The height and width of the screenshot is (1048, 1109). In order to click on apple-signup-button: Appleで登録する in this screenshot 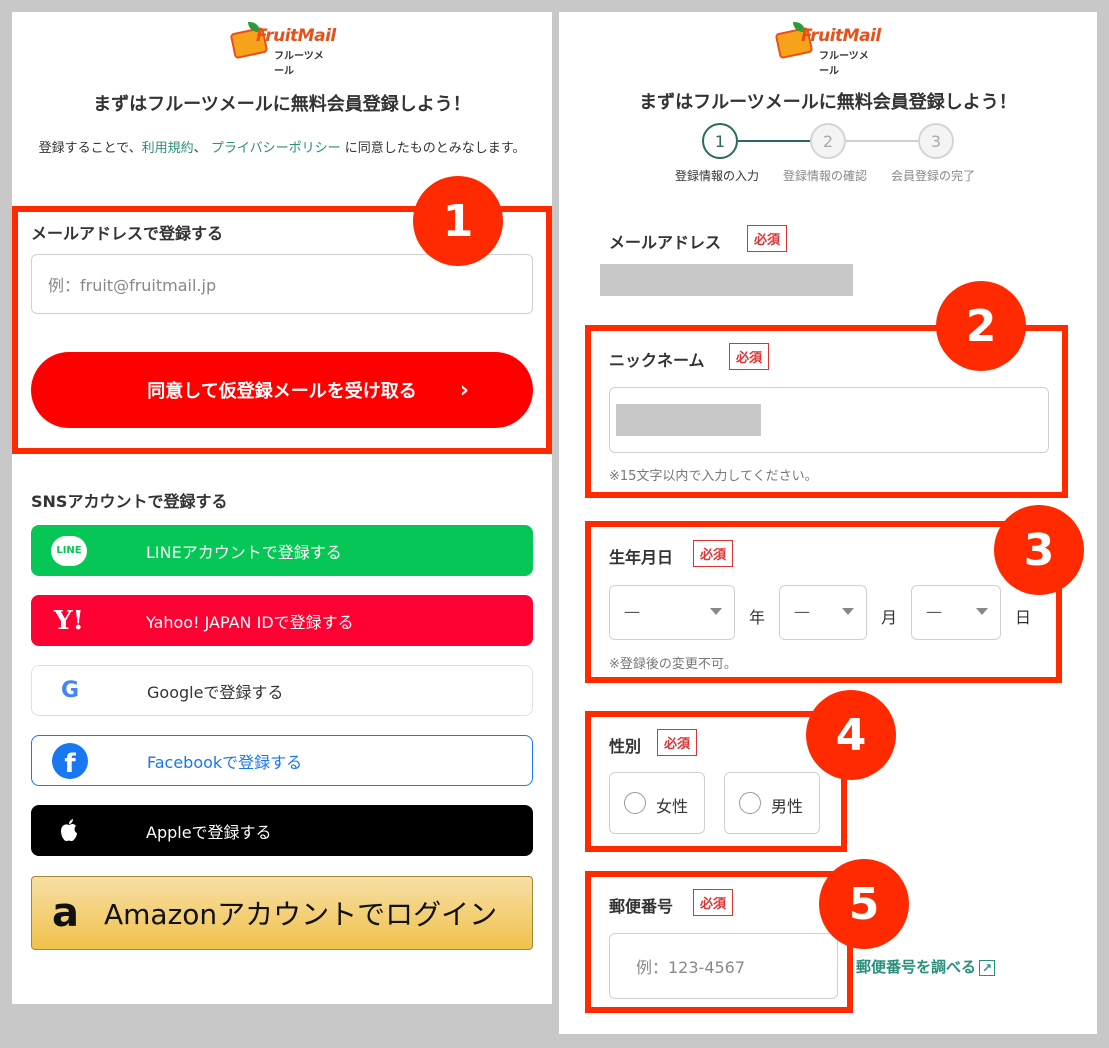, I will do `click(282, 830)`.